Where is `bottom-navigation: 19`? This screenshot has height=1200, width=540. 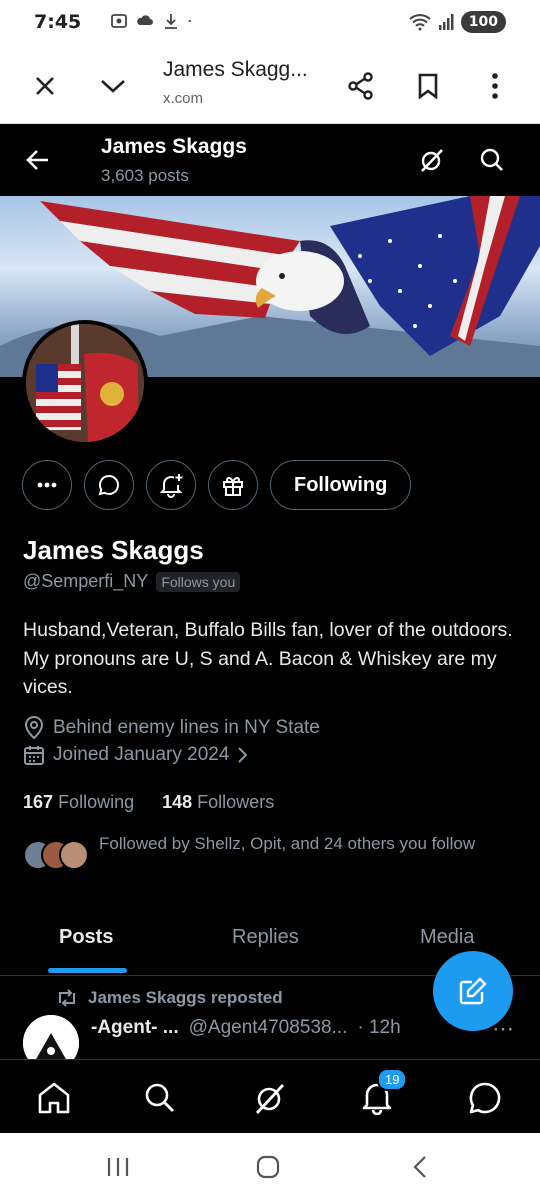
bottom-navigation: 19 is located at coordinates (270, 1096).